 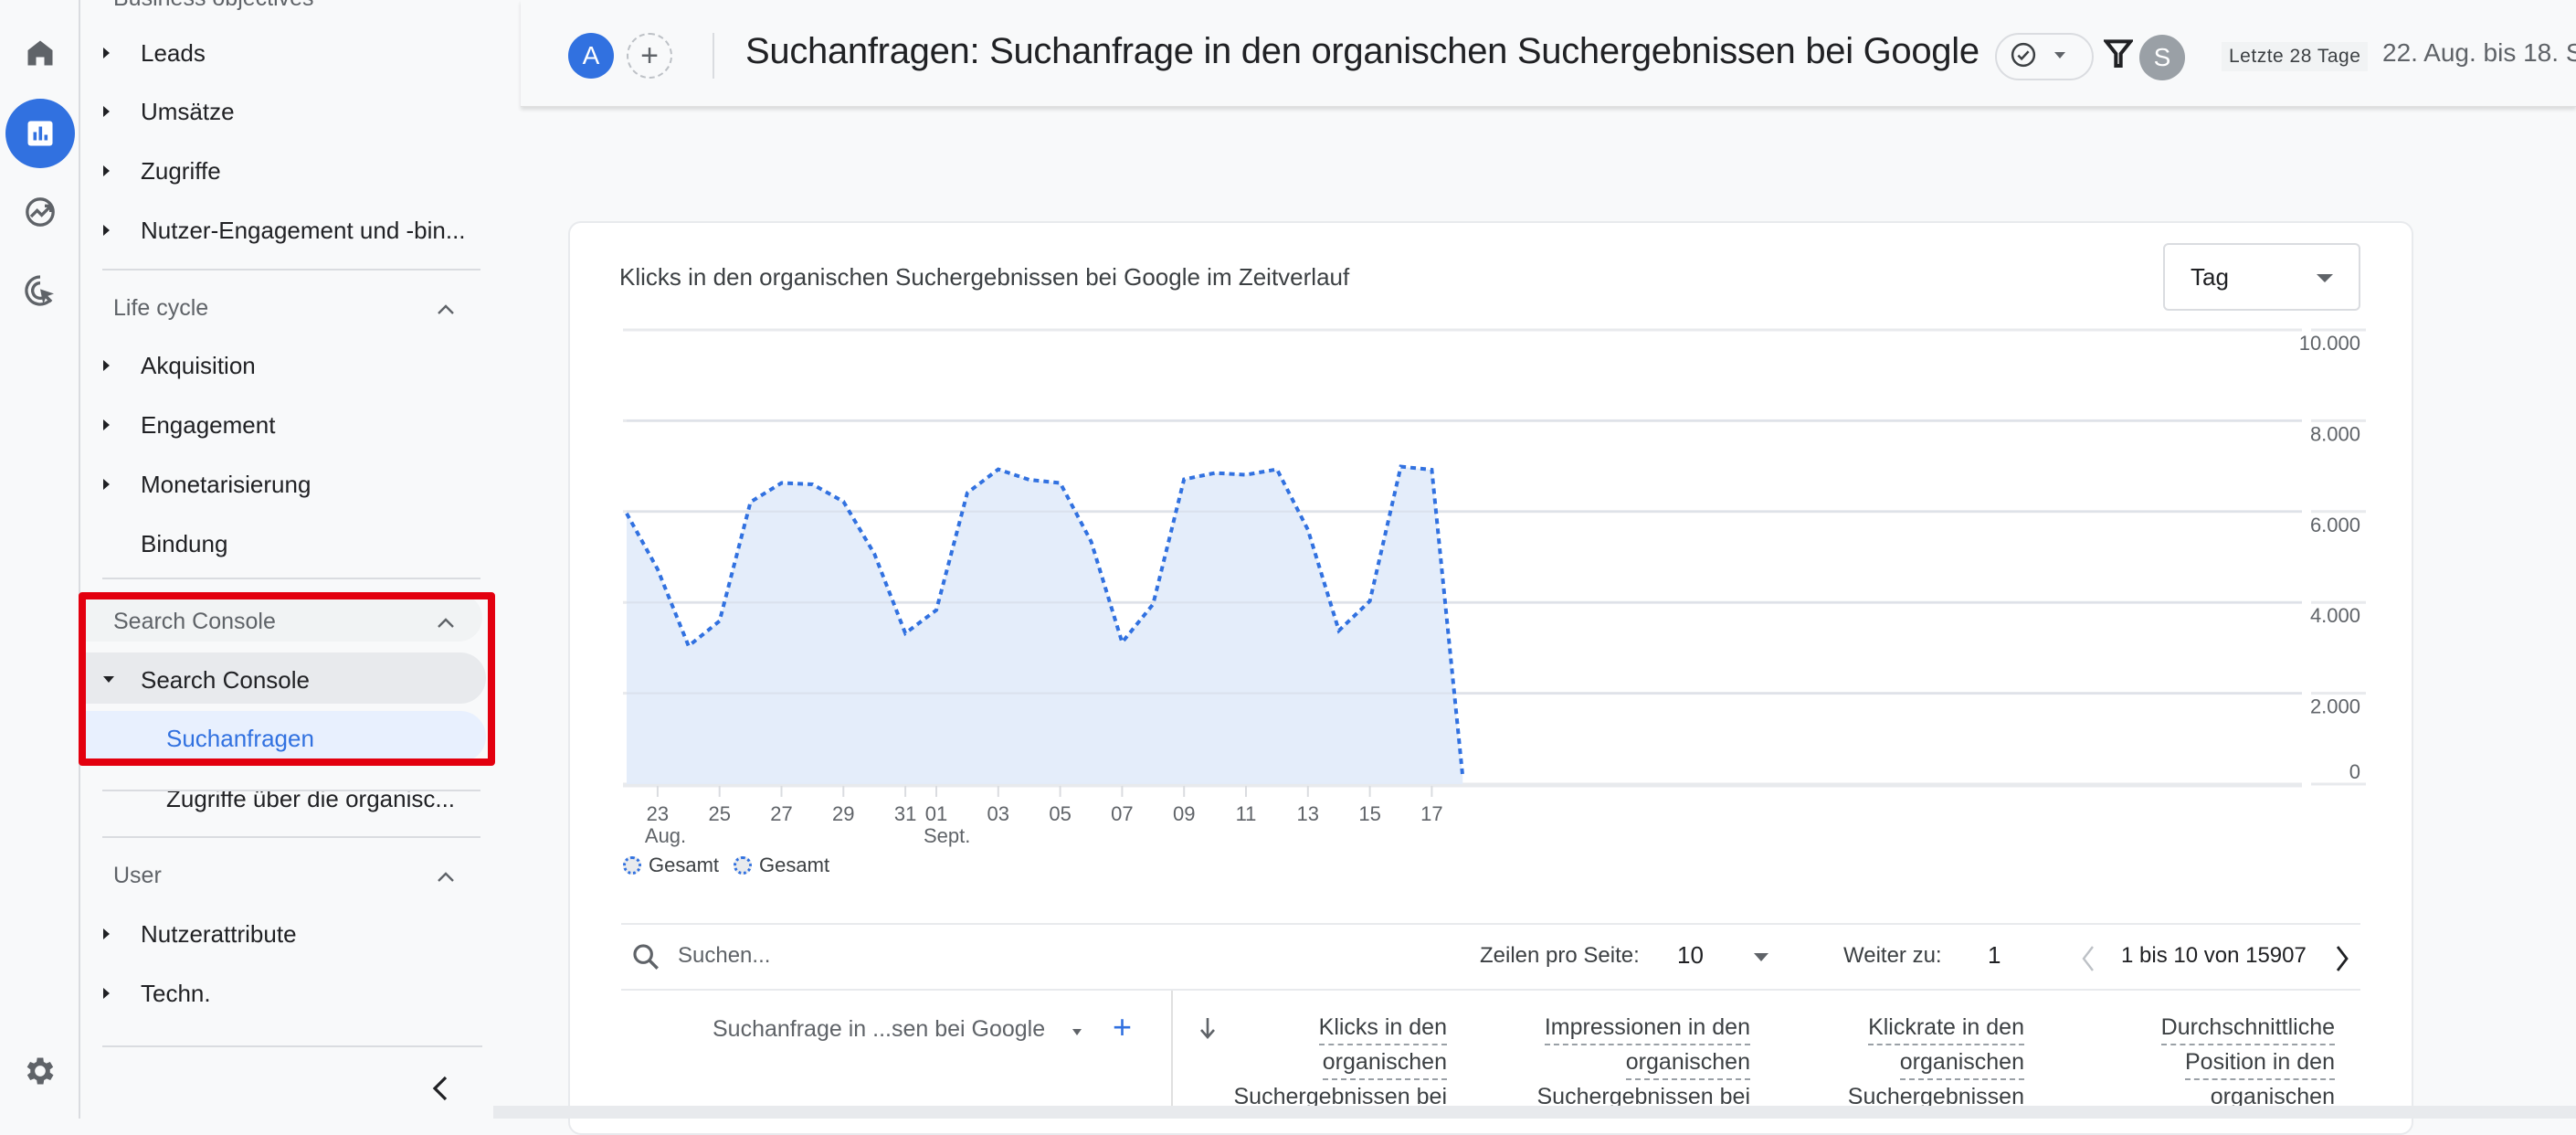 What do you see at coordinates (1560, 955) in the screenshot?
I see `rows-per-page-label: Zeilen pro Seite:` at bounding box center [1560, 955].